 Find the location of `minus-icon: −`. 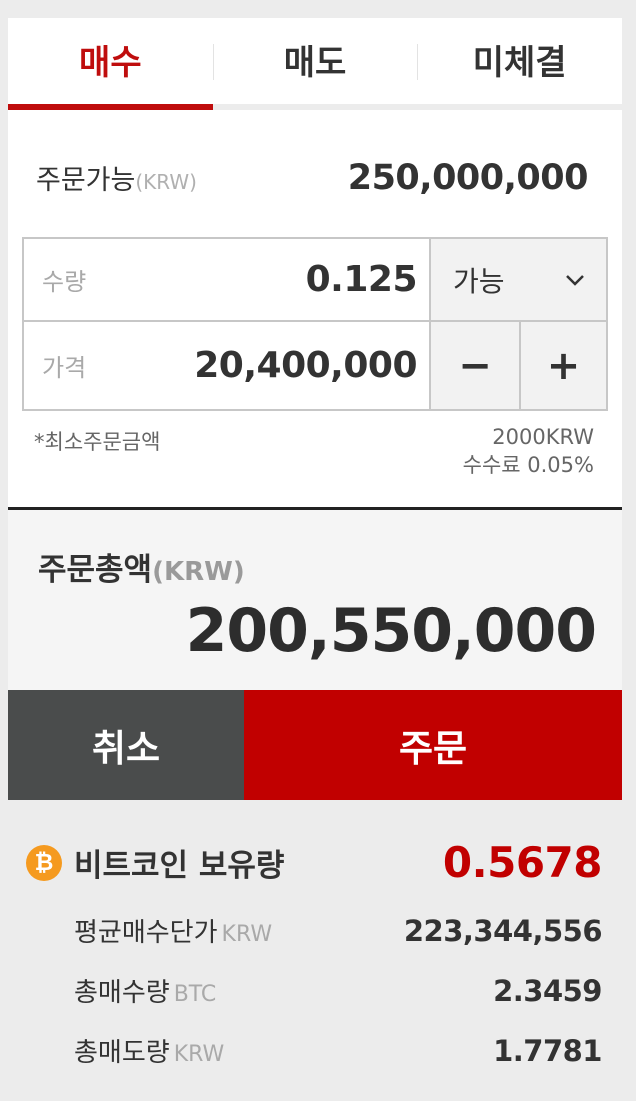

minus-icon: − is located at coordinates (475, 365).